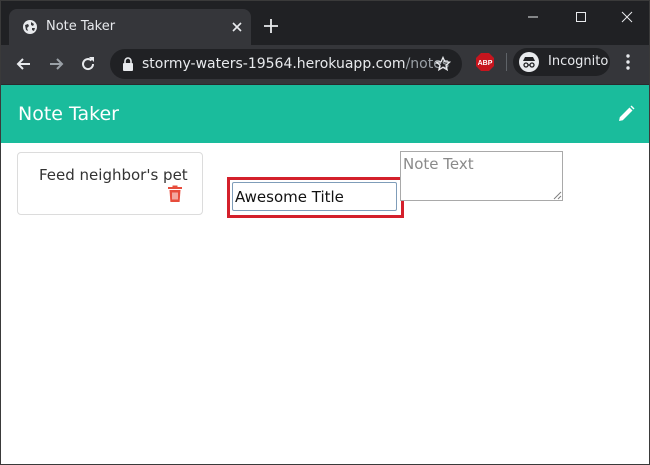 Image resolution: width=650 pixels, height=465 pixels. Describe the element at coordinates (325, 114) in the screenshot. I see `app-navbar: Note Taker` at that location.